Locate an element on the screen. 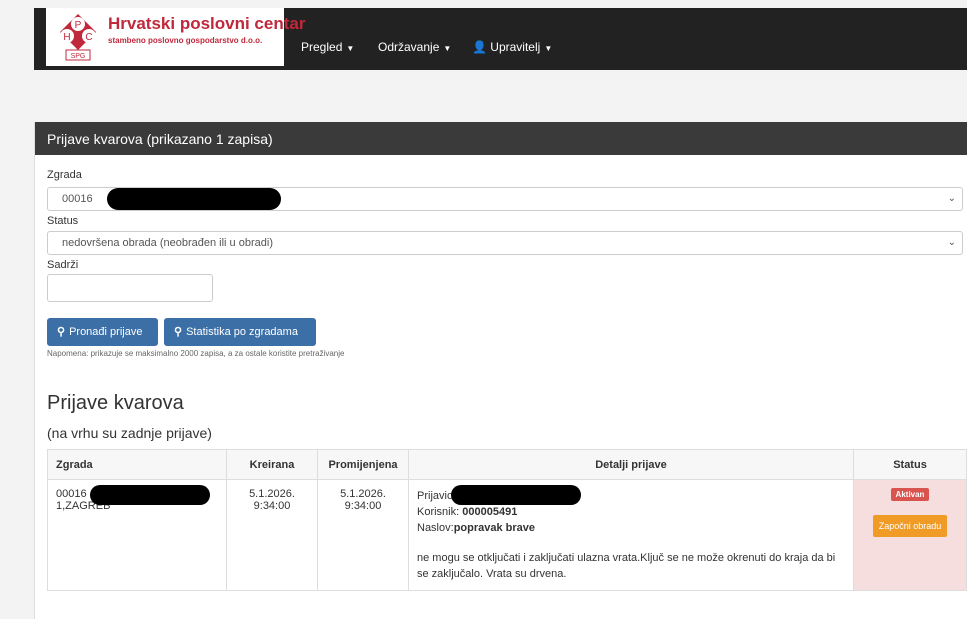 This screenshot has height=619, width=967. korisnik-value: 000005491 is located at coordinates (490, 512).